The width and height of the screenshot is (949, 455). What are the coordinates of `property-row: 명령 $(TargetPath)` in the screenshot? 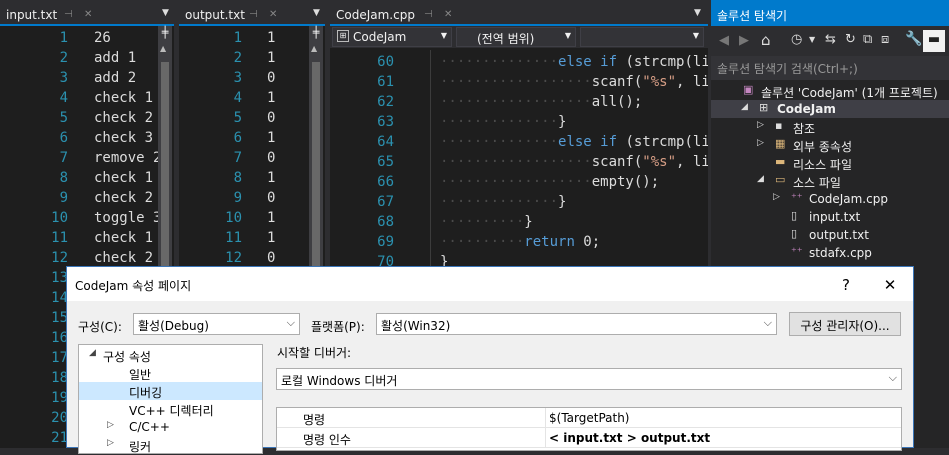 It's located at (589, 418).